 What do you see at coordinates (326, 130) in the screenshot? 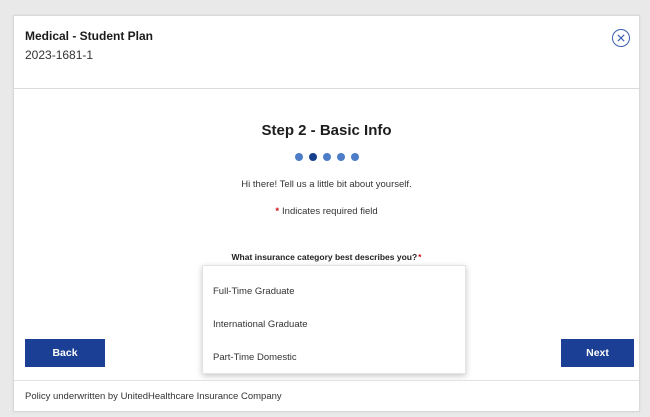
I see `step-title: Step 2 - Basic Info` at bounding box center [326, 130].